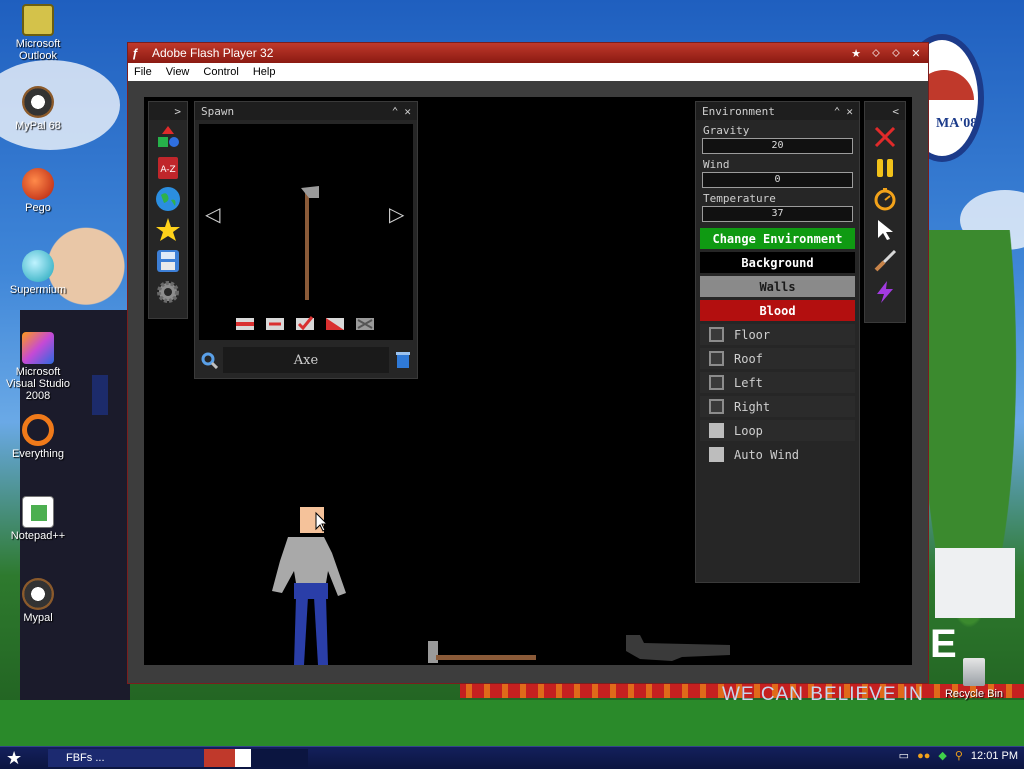 The image size is (1024, 769). Describe the element at coordinates (100, 395) in the screenshot. I see `wallpaper-tie` at that location.